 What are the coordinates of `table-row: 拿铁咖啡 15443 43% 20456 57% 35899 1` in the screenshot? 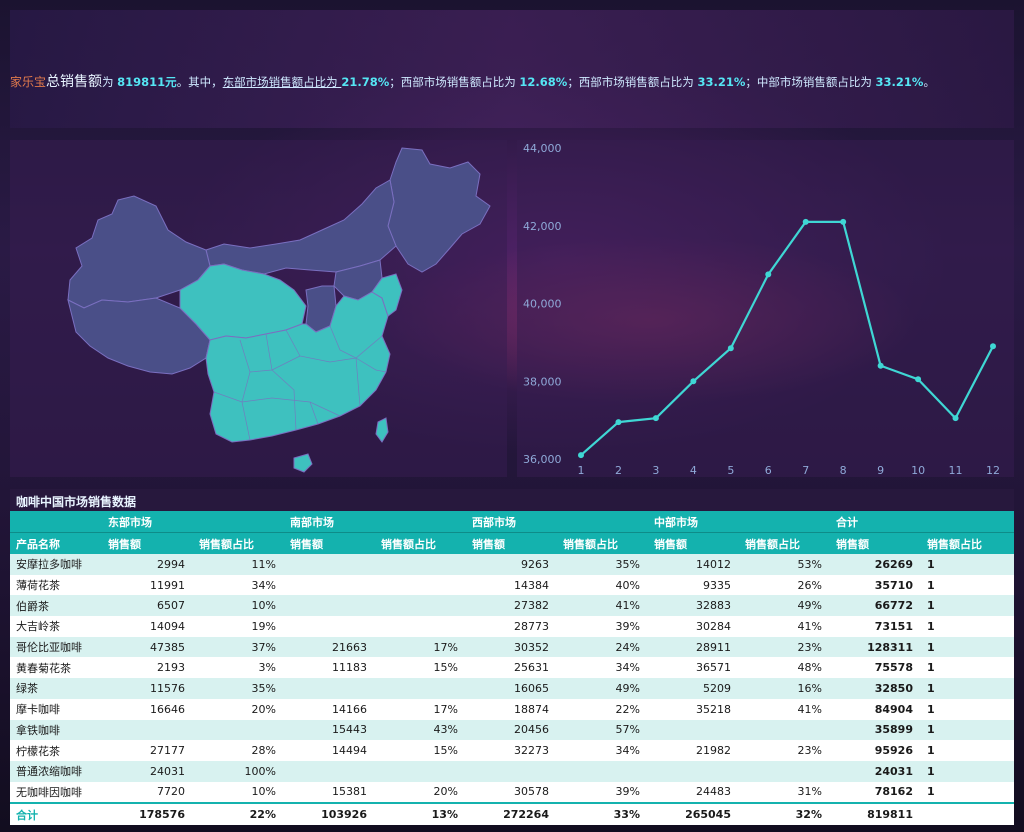 It's located at (512, 730).